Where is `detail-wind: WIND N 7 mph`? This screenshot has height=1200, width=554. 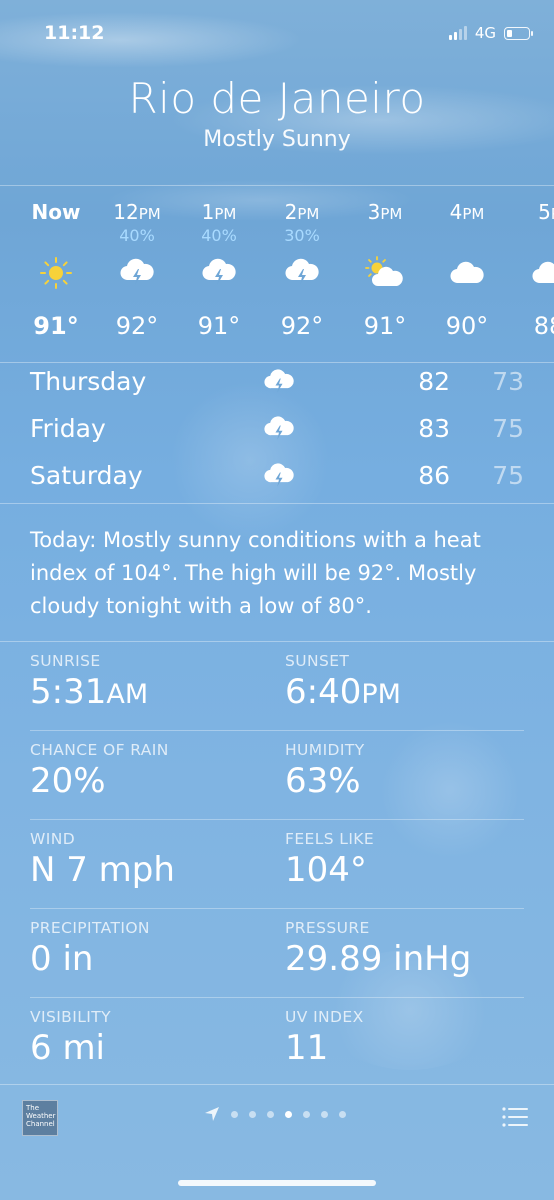 detail-wind: WIND N 7 mph is located at coordinates (102, 860).